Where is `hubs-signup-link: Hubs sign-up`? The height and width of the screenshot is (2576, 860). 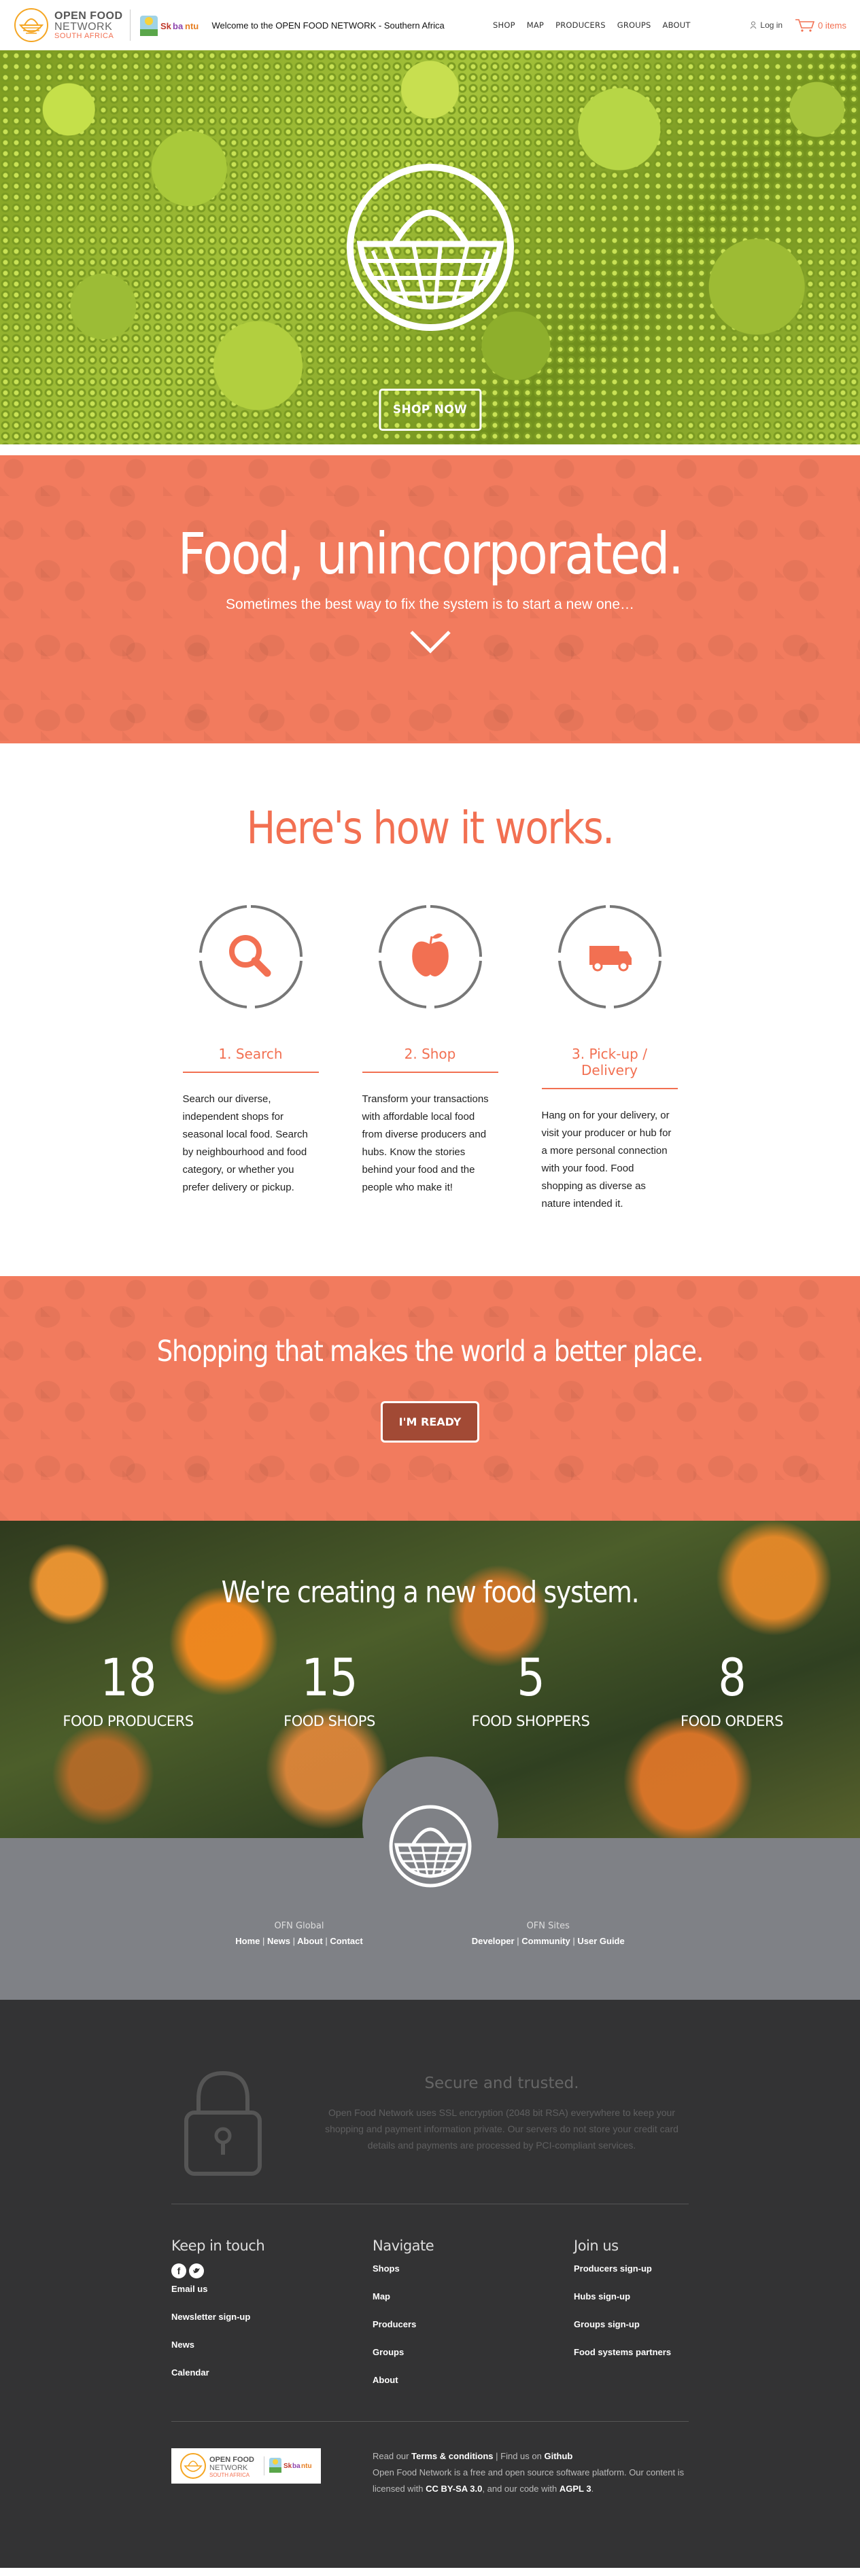
hubs-signup-link: Hubs sign-up is located at coordinates (674, 2296).